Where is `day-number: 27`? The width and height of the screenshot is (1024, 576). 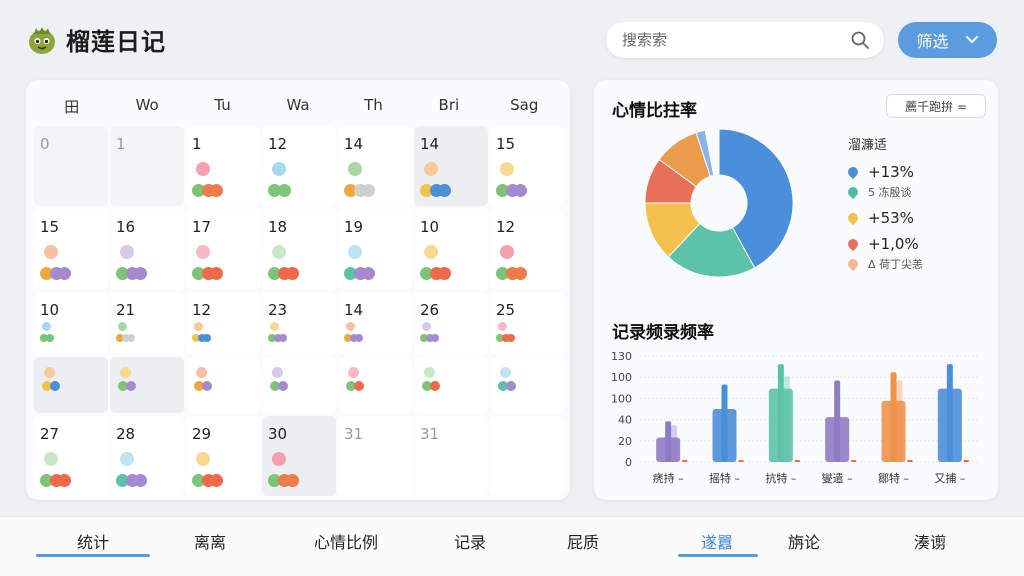
day-number: 27 is located at coordinates (50, 434).